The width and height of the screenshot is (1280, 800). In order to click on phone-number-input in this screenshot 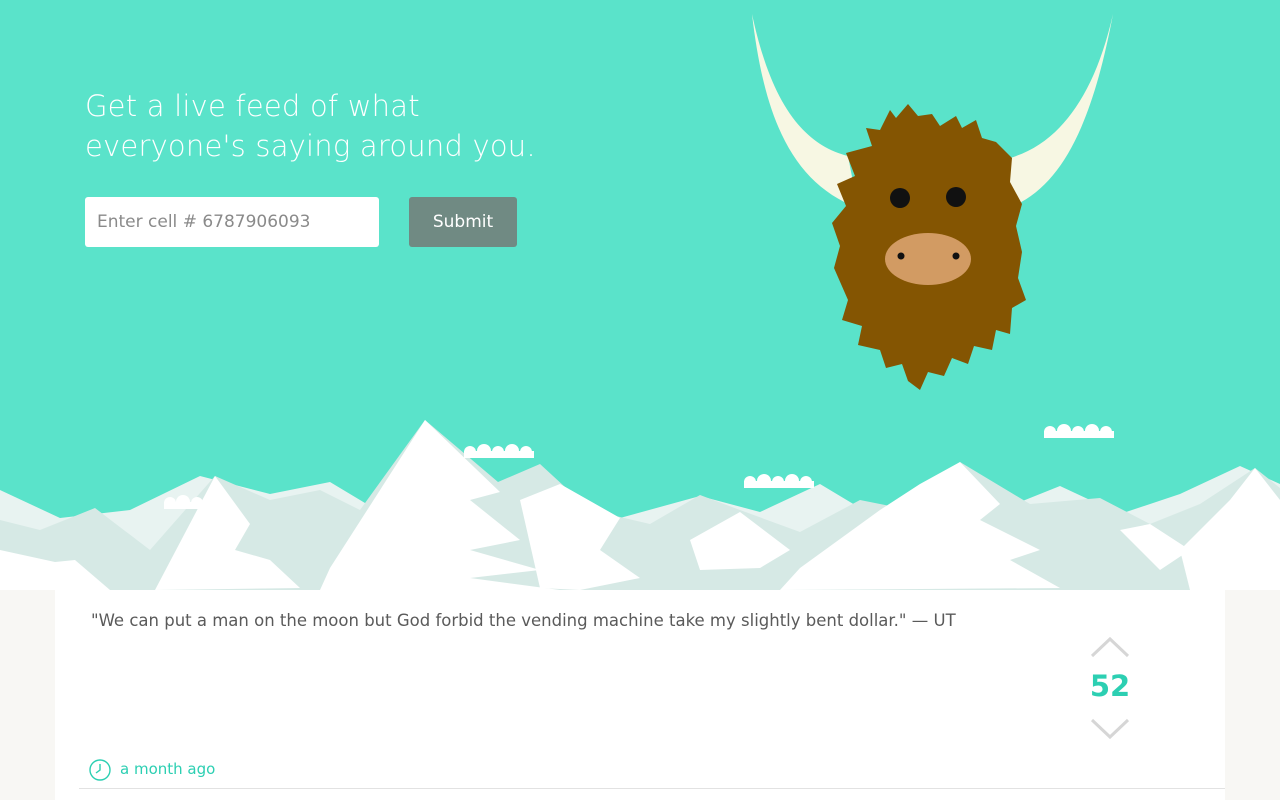, I will do `click(232, 222)`.